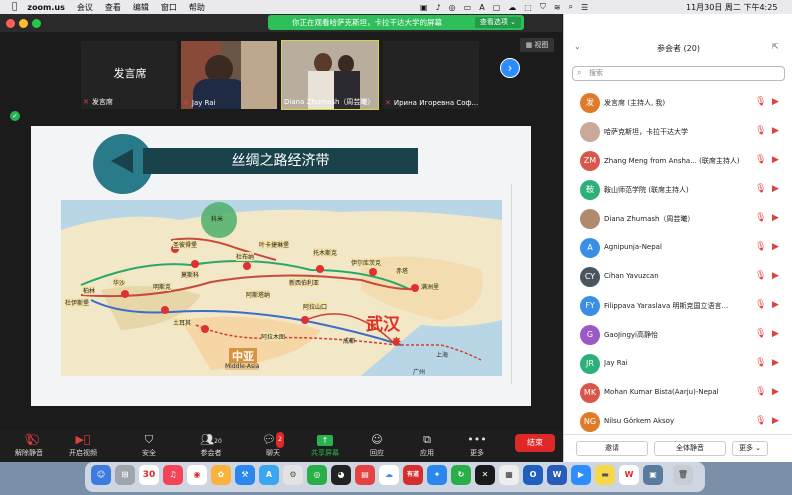  I want to click on wifi-icon: ≋, so click(557, 7).